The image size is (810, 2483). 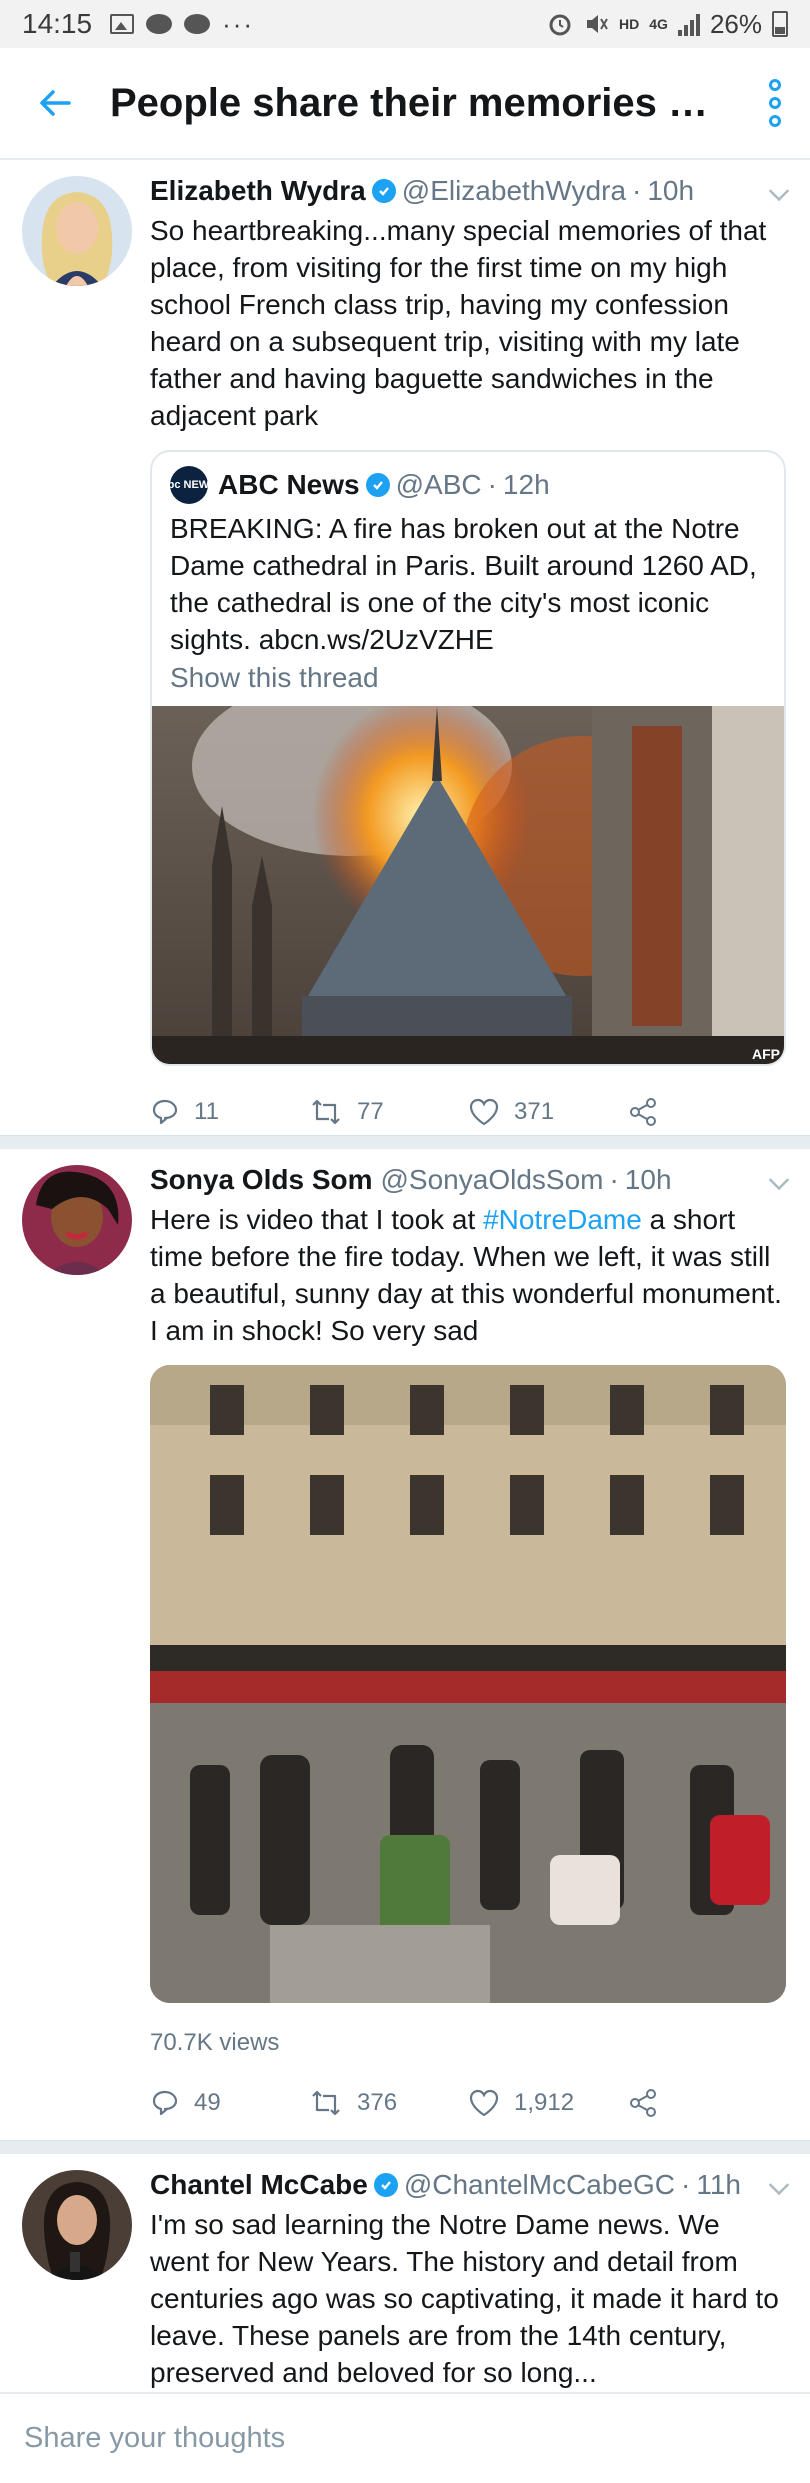 I want to click on status-bar: 14:15 ··· HD 4G 26%, so click(x=405, y=24).